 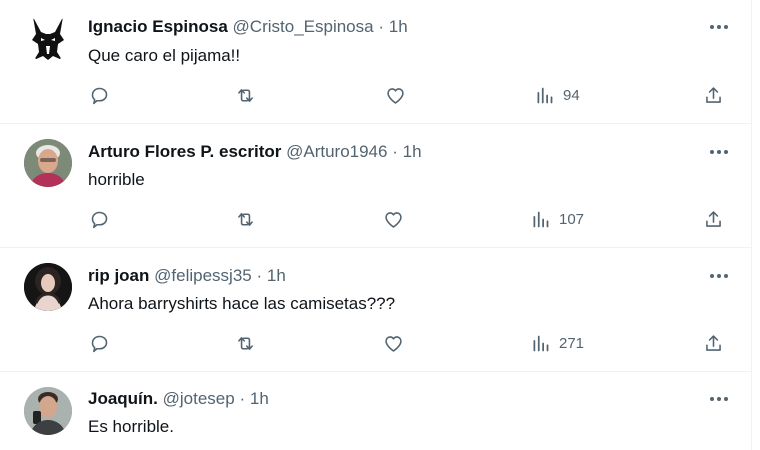 I want to click on views-count: 107, so click(x=572, y=219).